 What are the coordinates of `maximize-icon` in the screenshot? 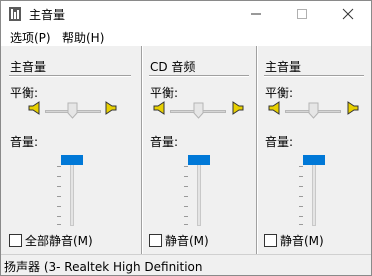 It's located at (302, 14).